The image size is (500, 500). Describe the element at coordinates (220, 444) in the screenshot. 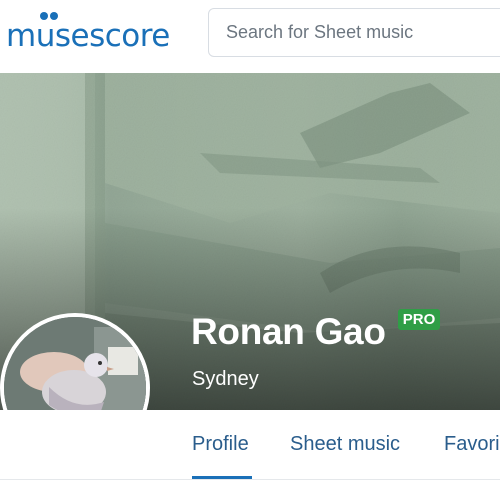

I see `tab-profile: Profile` at that location.